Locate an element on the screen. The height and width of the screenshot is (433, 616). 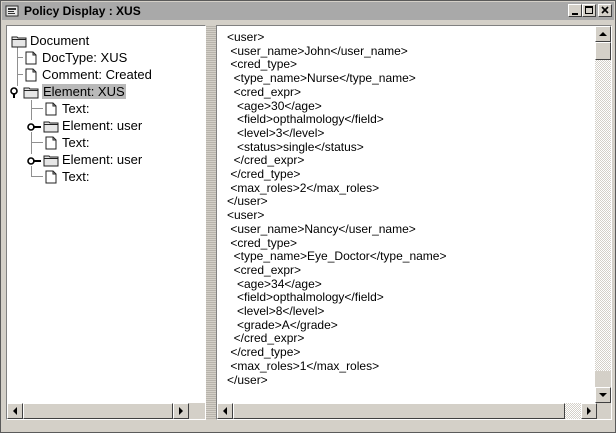
xml-vscroll-thumb is located at coordinates (603, 51).